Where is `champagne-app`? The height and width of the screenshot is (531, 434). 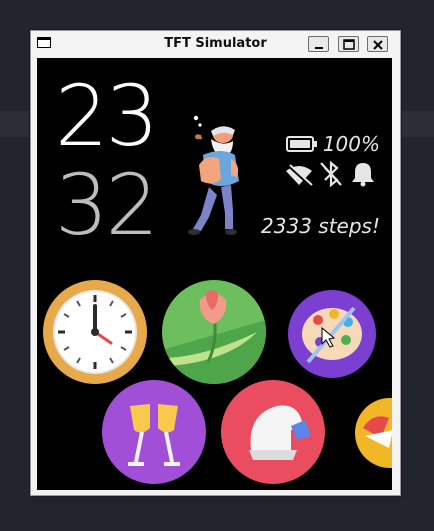 champagne-app is located at coordinates (154, 432).